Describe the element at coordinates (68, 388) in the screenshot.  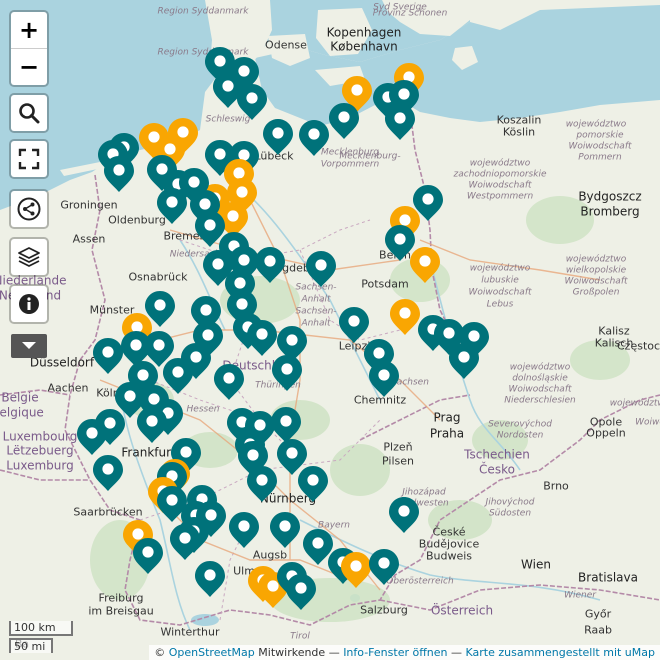
I see `map-label: Aachen` at that location.